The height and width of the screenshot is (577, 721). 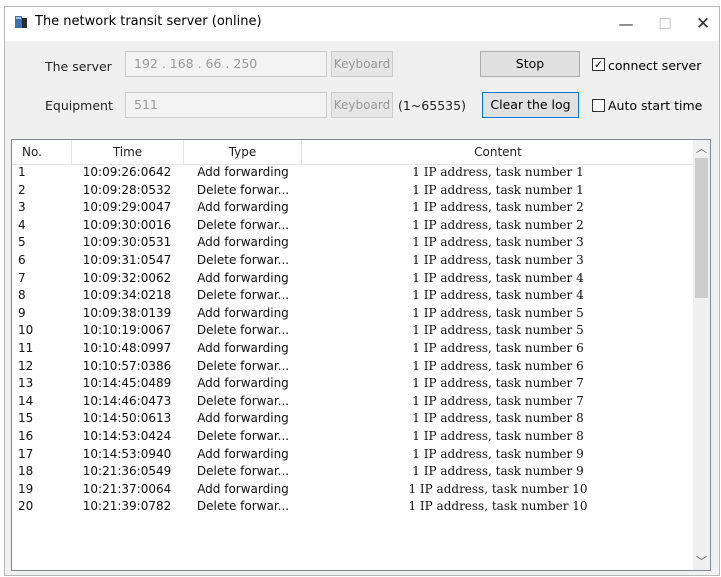 I want to click on cell-no: 18, so click(x=26, y=471).